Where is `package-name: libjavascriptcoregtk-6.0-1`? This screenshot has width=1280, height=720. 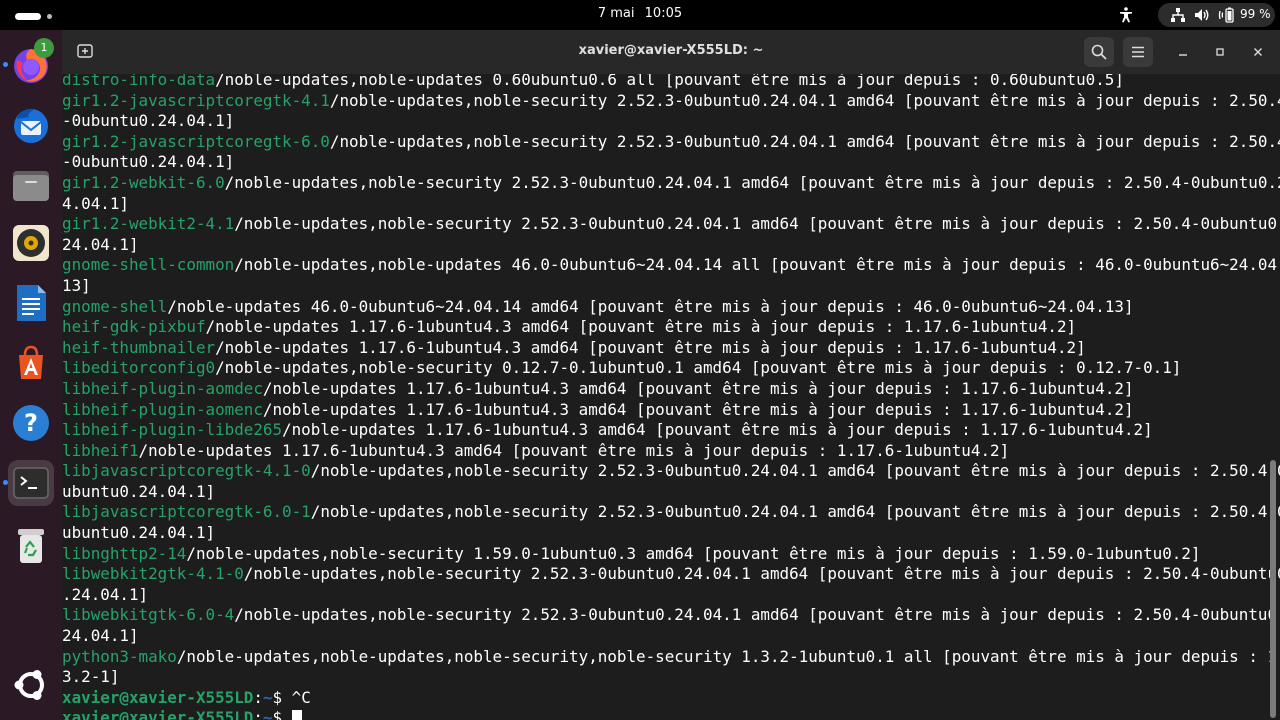
package-name: libjavascriptcoregtk-6.0-1 is located at coordinates (186, 512).